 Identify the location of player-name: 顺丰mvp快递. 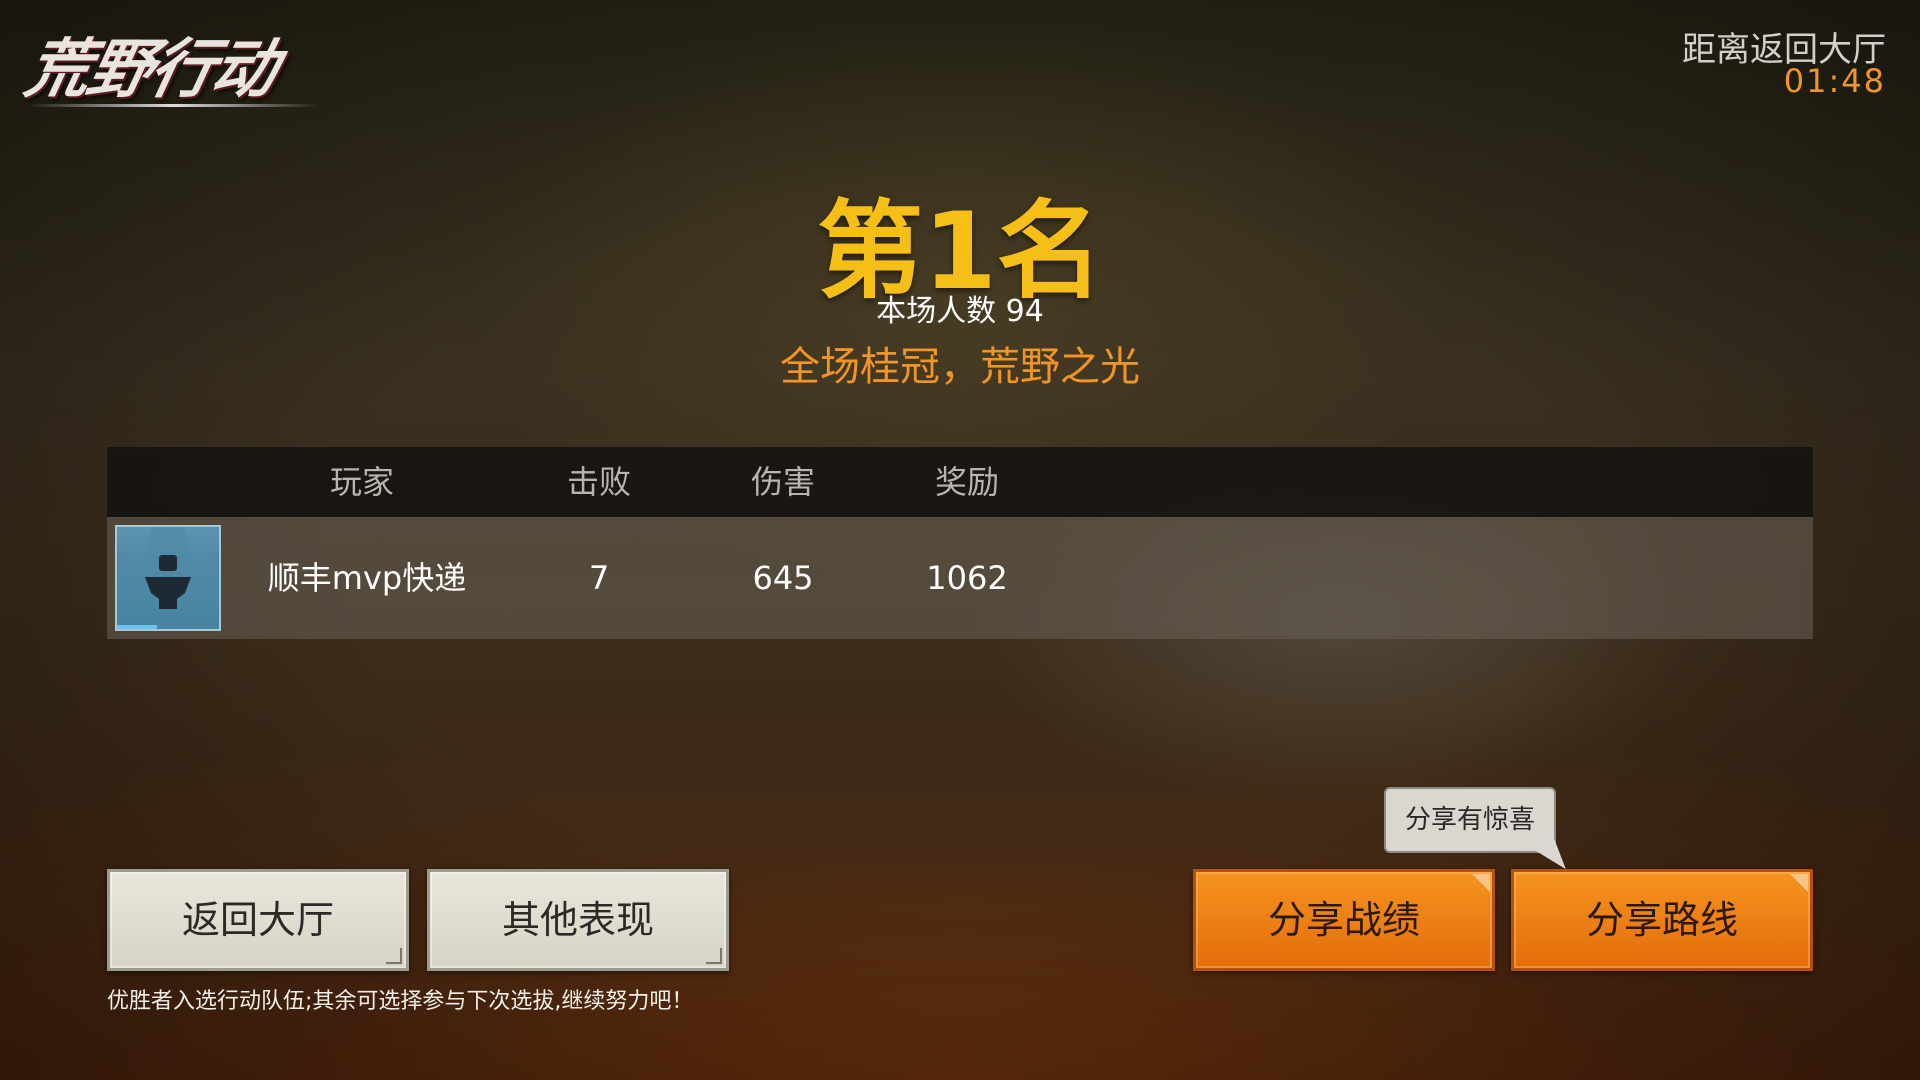
(367, 578).